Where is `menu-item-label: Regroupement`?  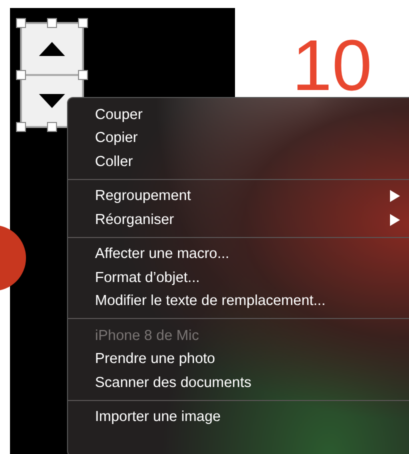 menu-item-label: Regroupement is located at coordinates (143, 196).